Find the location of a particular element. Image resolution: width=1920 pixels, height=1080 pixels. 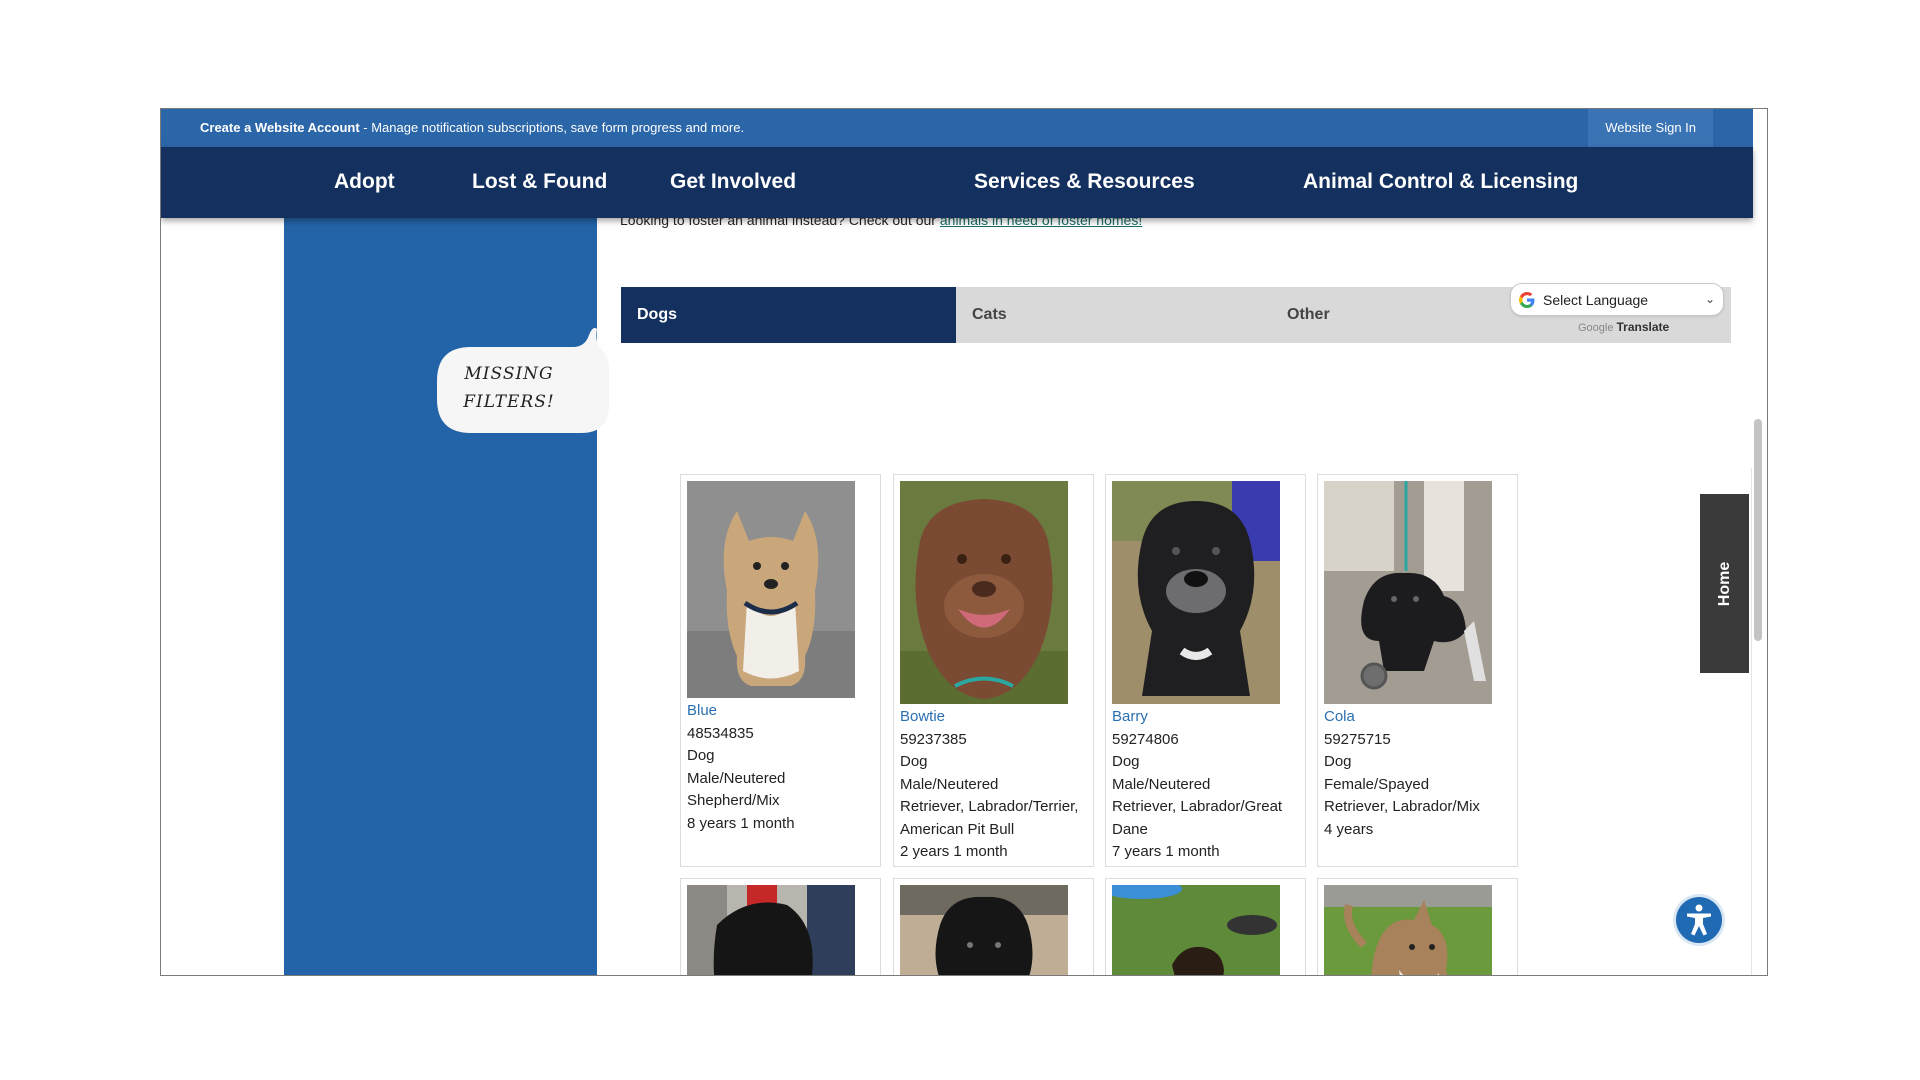

nav-item-services-resources: Services & Resources is located at coordinates (1084, 182).